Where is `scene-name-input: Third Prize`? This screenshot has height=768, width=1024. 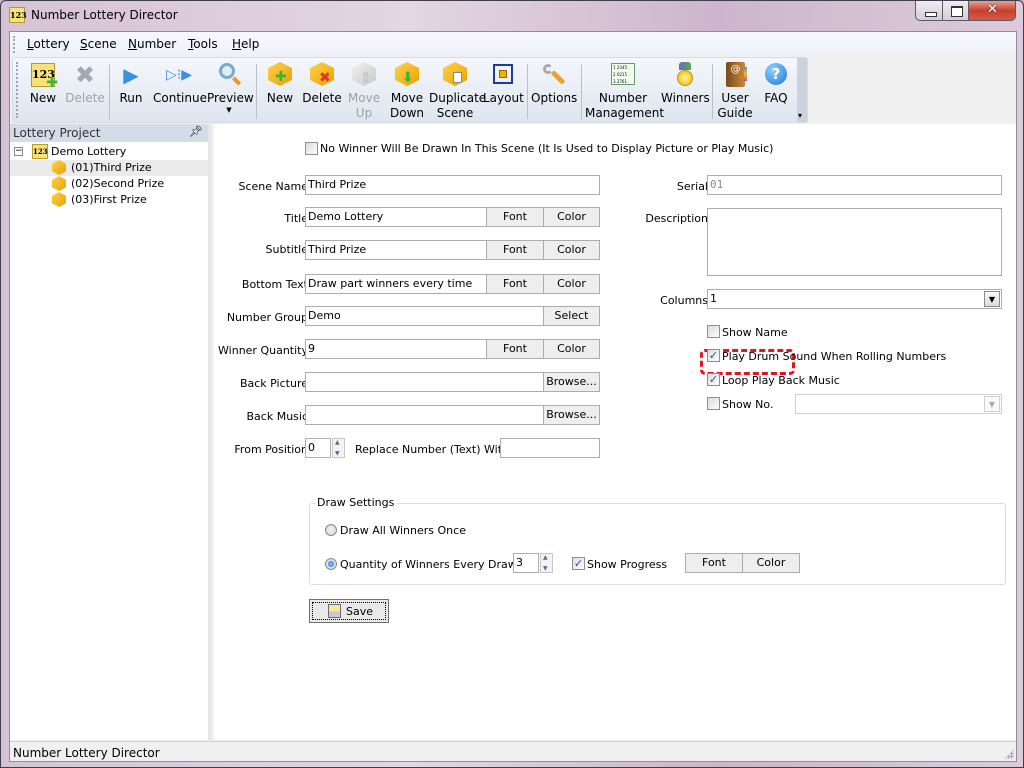 scene-name-input: Third Prize is located at coordinates (452, 185).